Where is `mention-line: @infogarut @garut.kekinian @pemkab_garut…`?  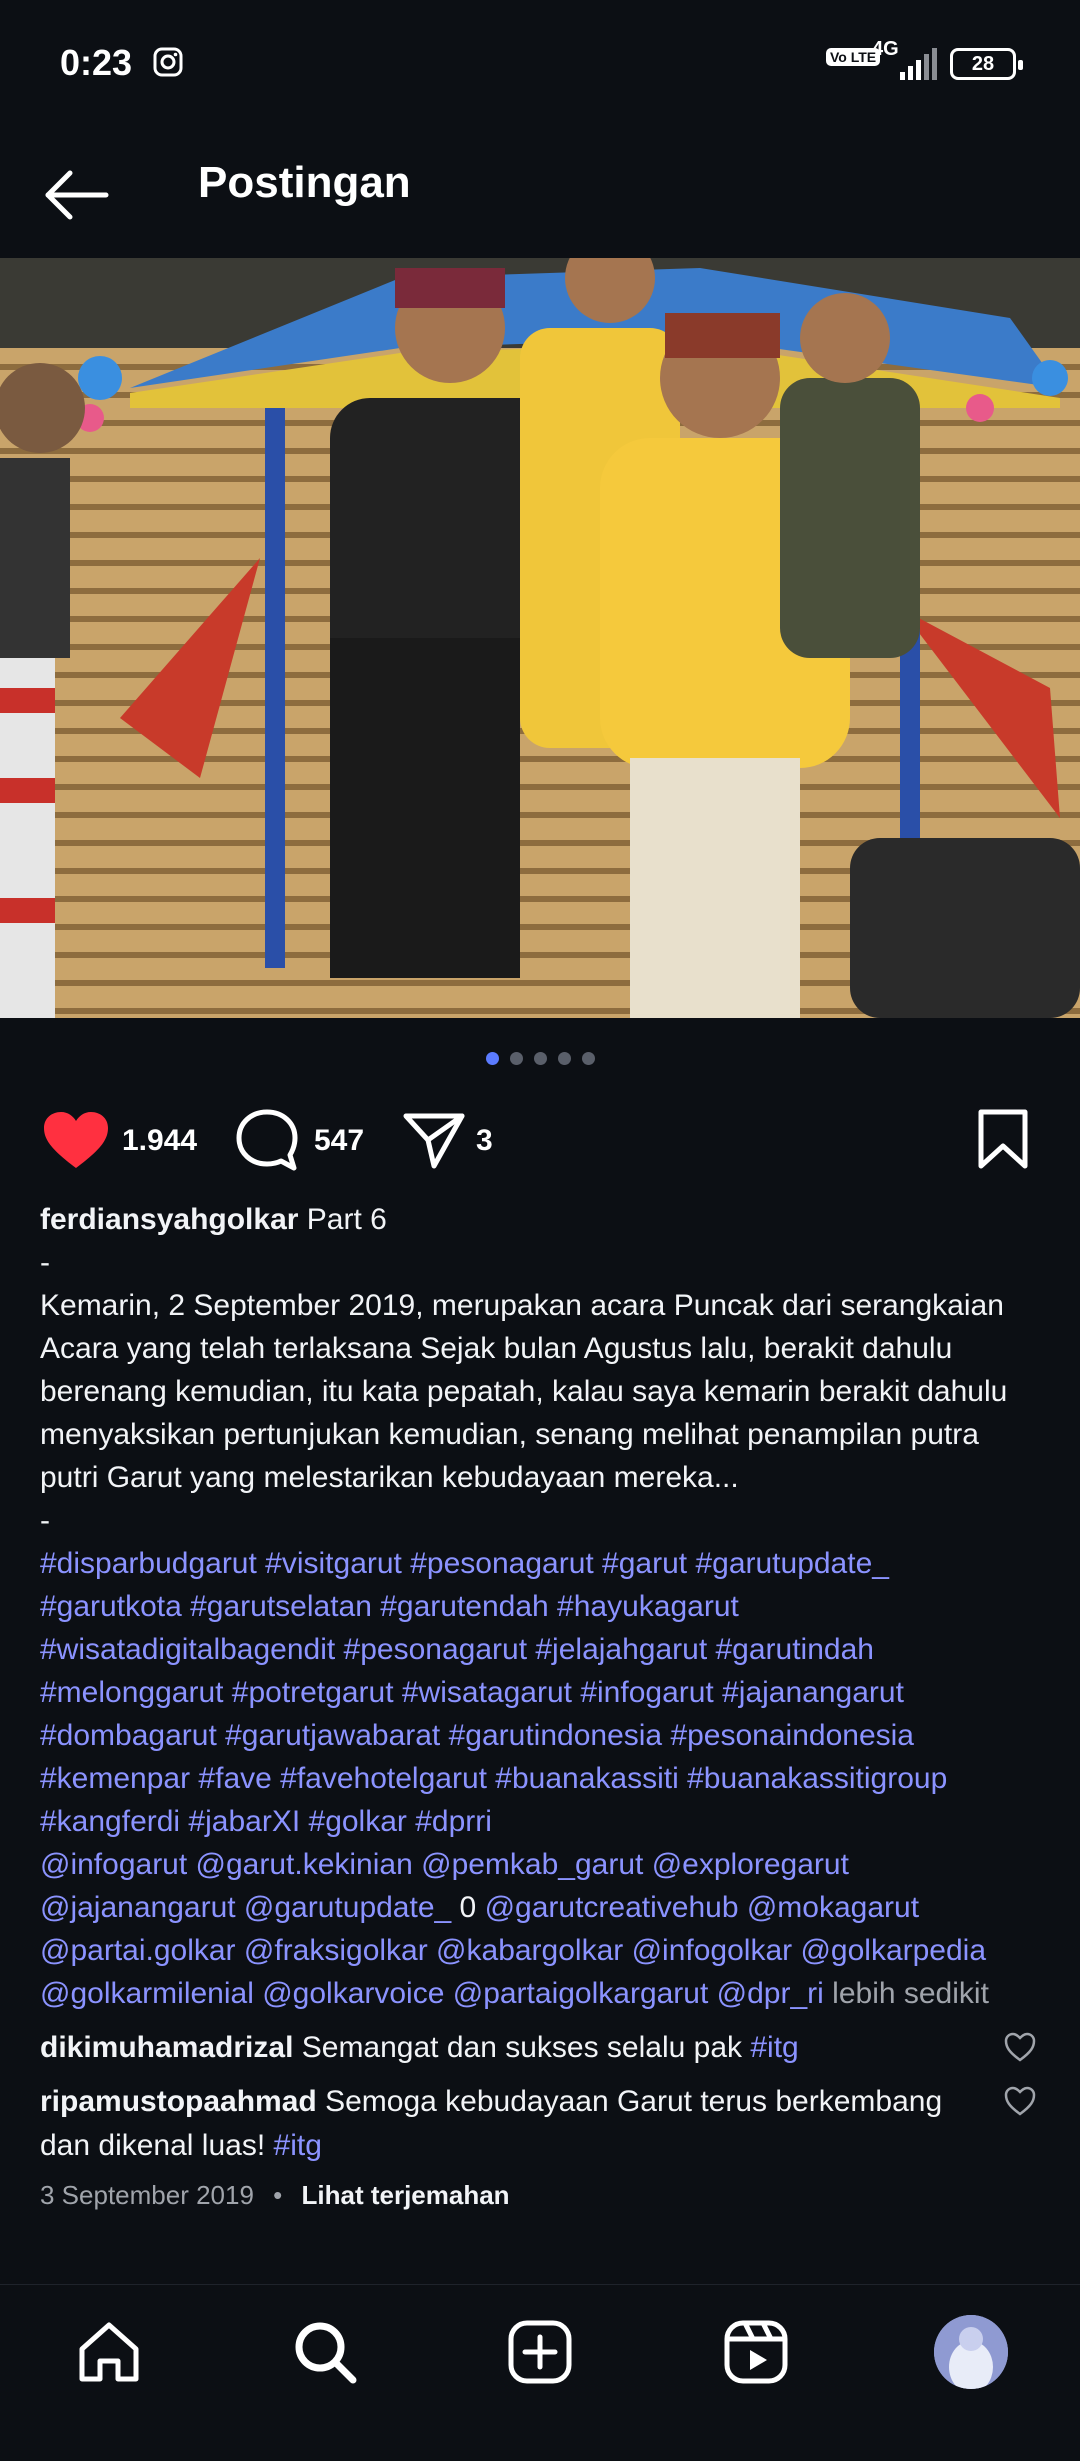 mention-line: @infogarut @garut.kekinian @pemkab_garut… is located at coordinates (545, 1864).